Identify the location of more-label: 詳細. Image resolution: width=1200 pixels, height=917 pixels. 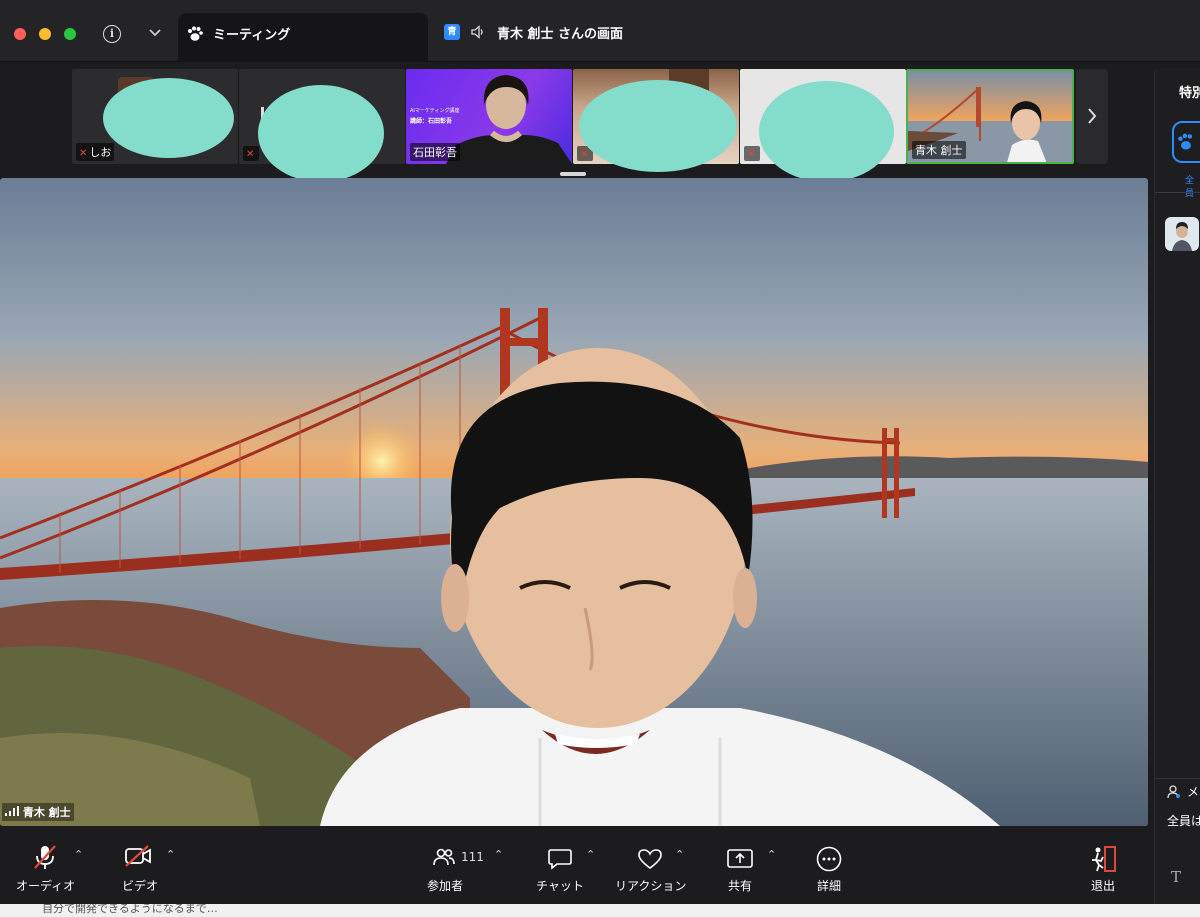
(829, 886).